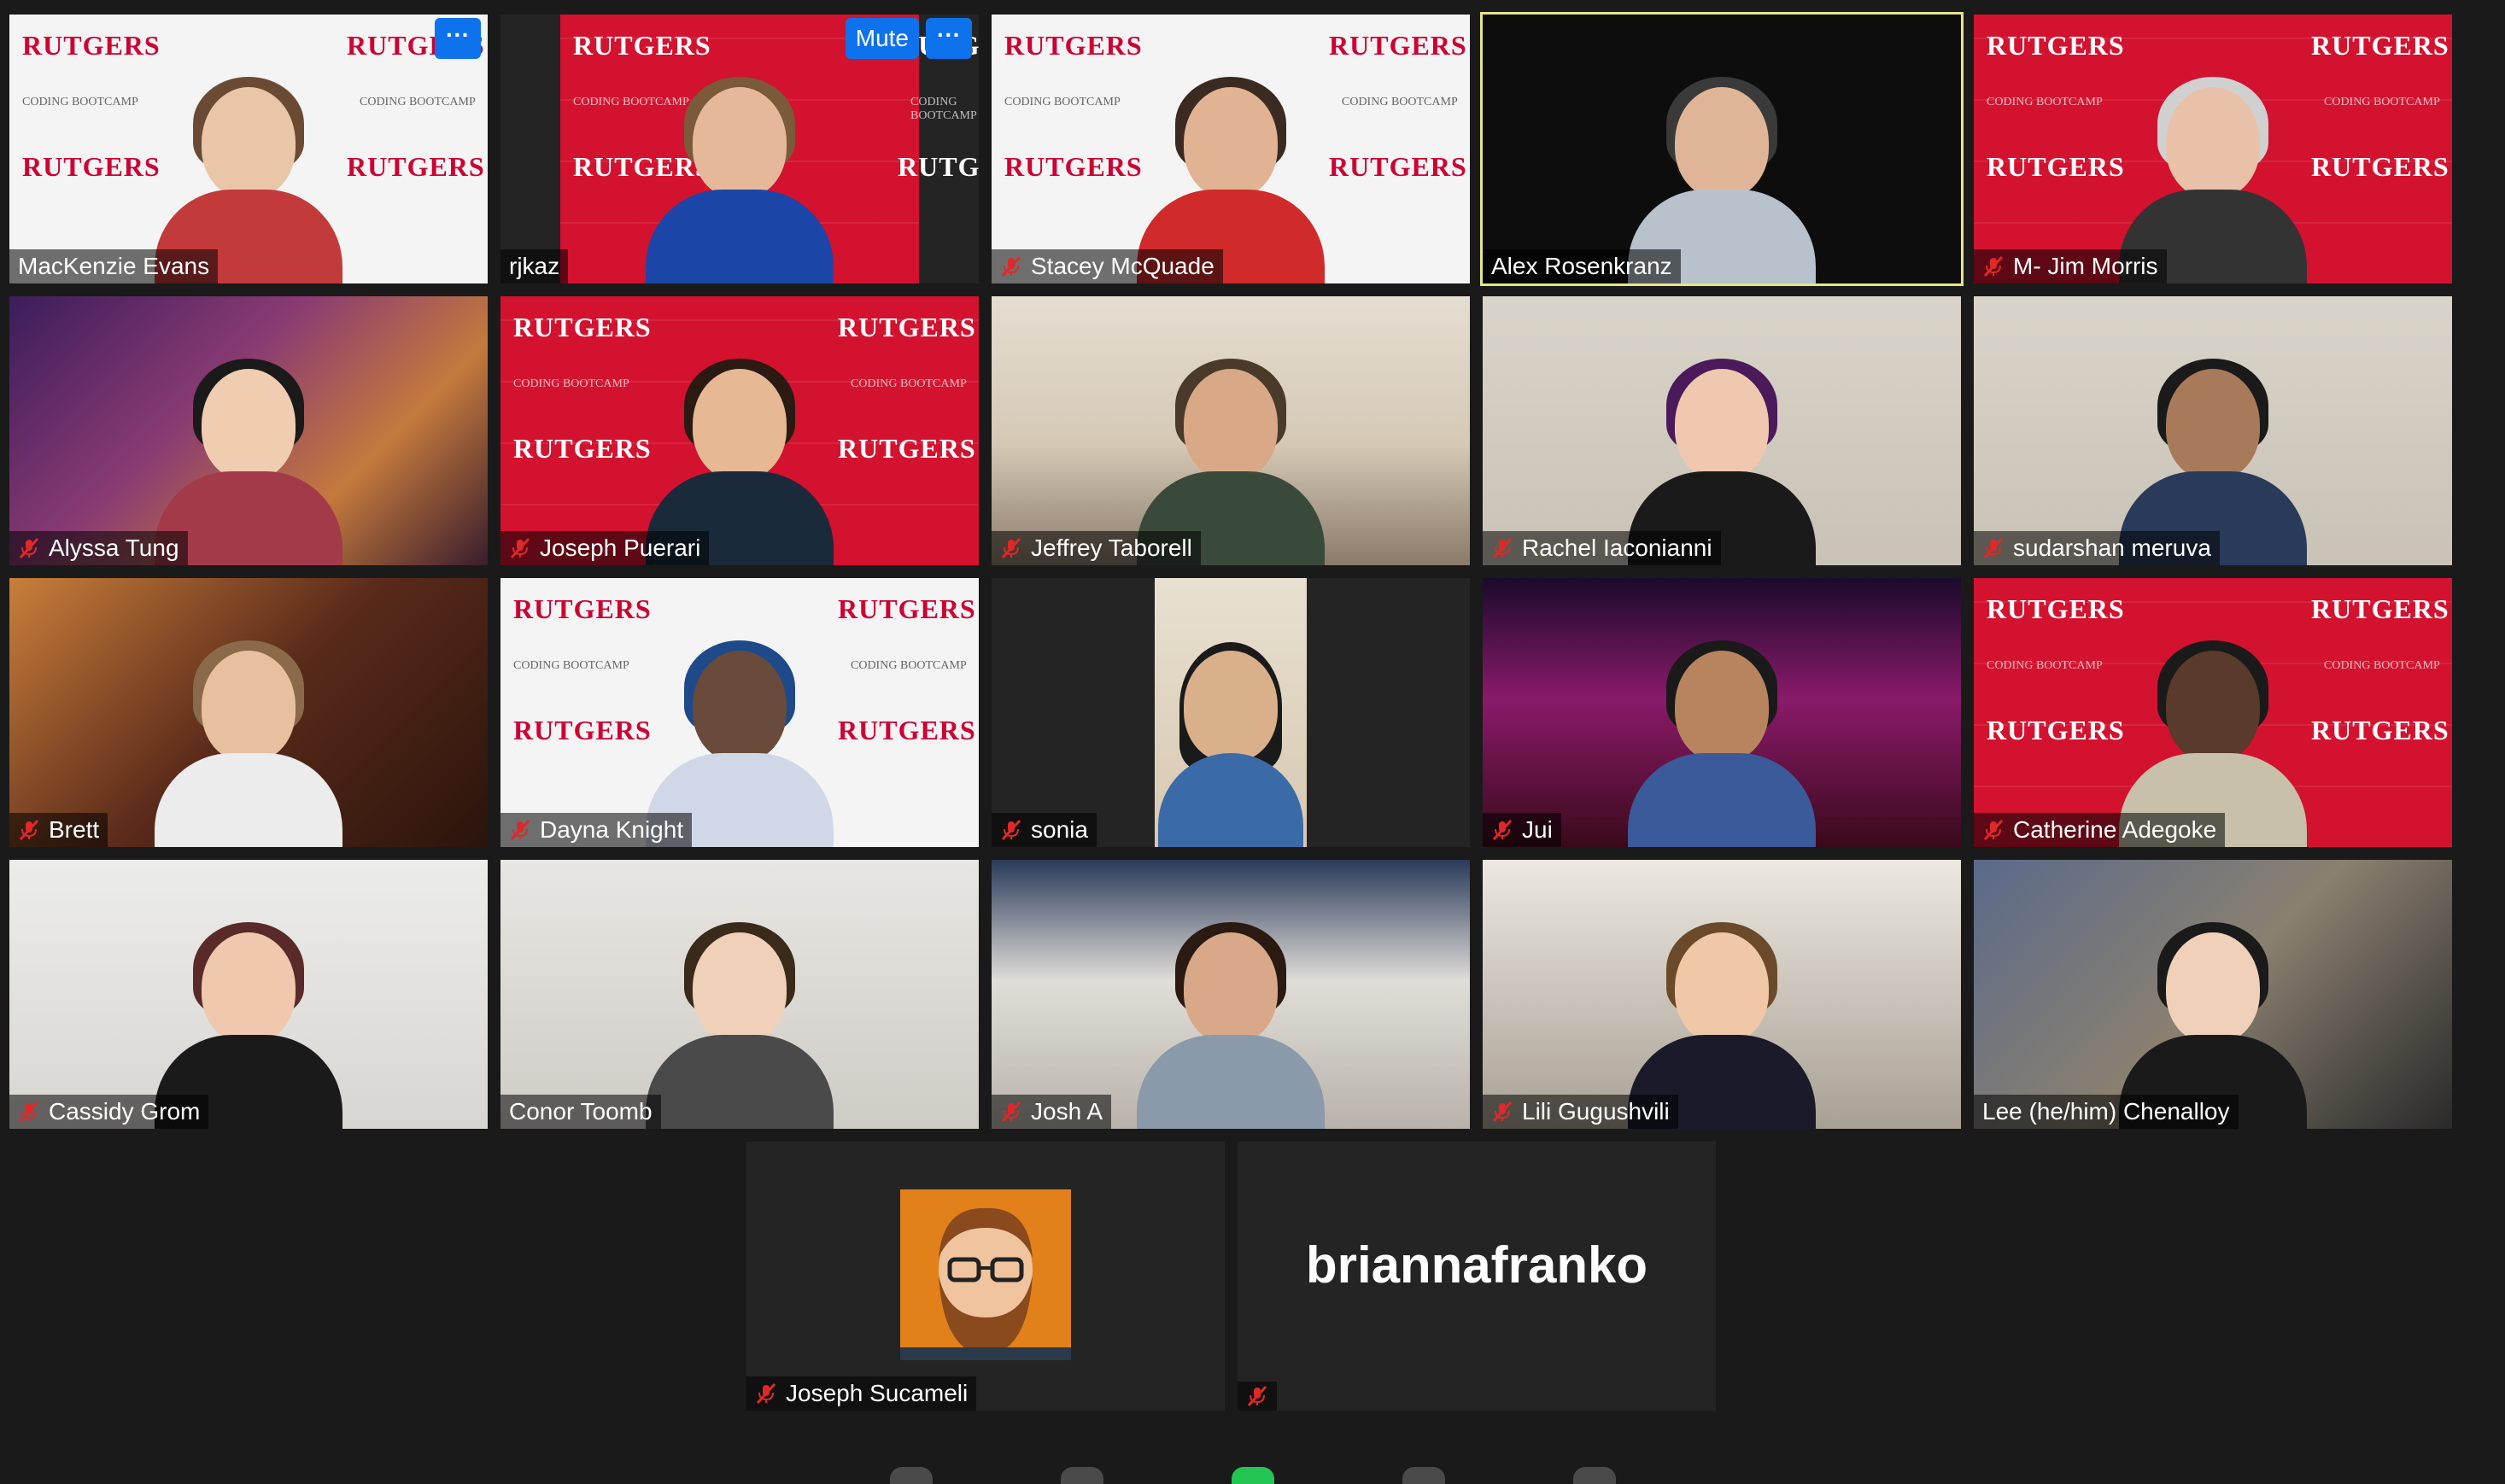 Image resolution: width=2505 pixels, height=1484 pixels. I want to click on participant-nameplate: Dayna Knight, so click(597, 830).